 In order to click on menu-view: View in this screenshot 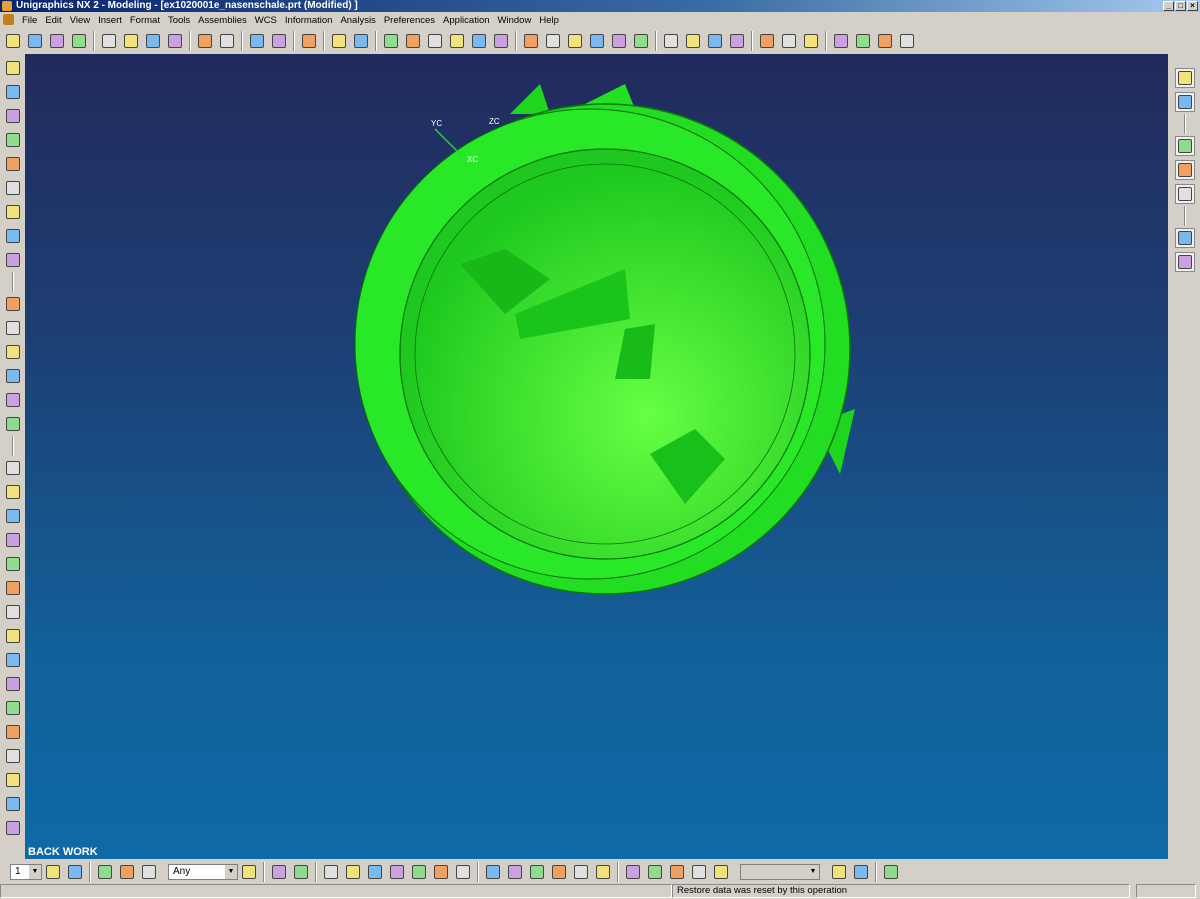, I will do `click(80, 20)`.